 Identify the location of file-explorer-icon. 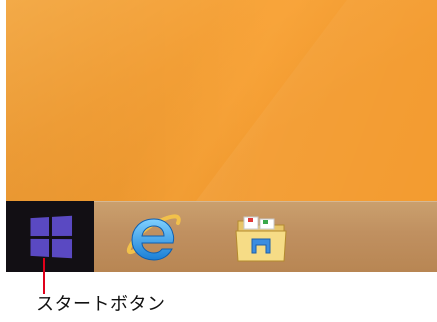
(261, 239).